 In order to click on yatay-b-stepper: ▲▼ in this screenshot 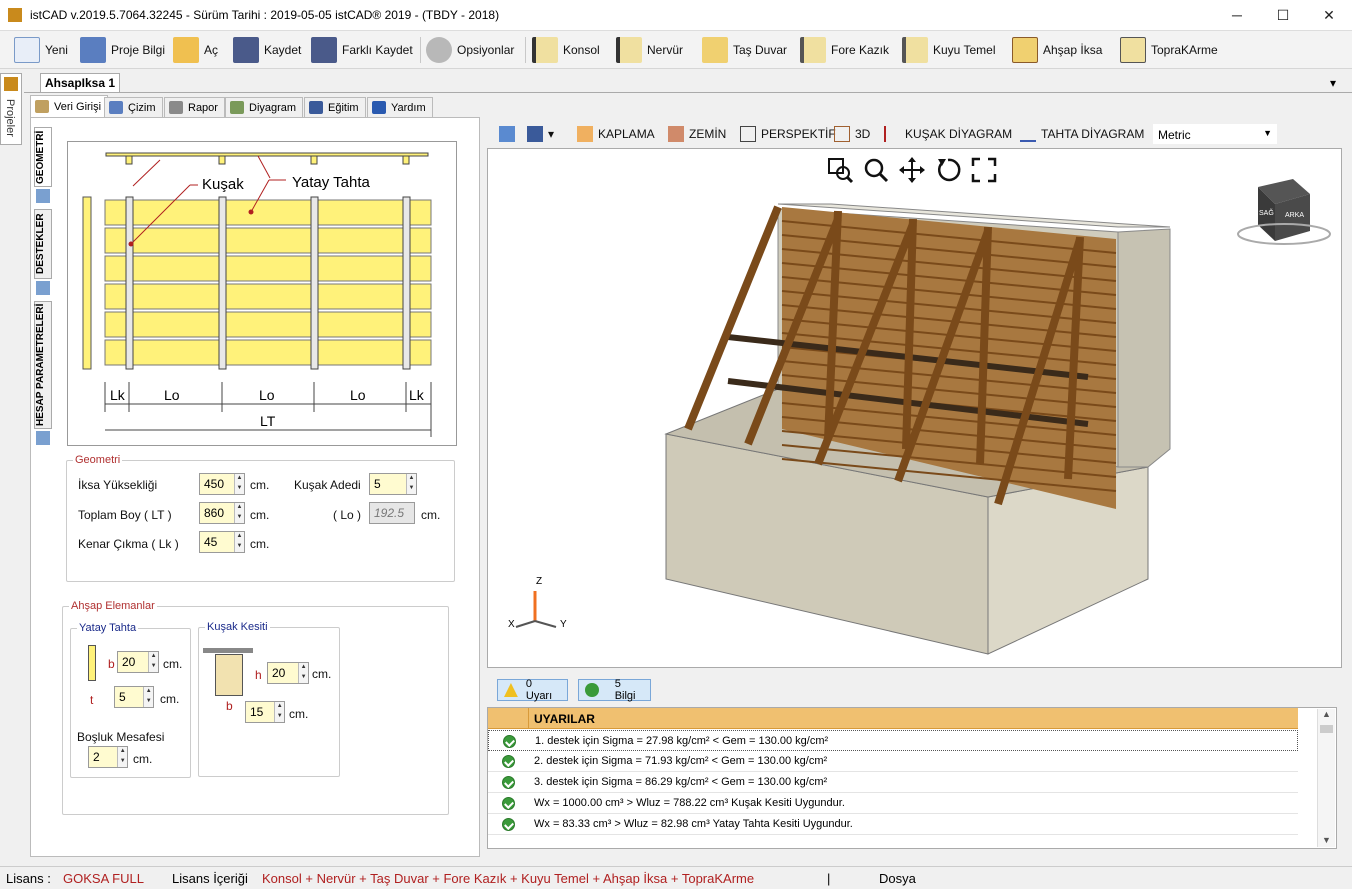, I will do `click(138, 662)`.